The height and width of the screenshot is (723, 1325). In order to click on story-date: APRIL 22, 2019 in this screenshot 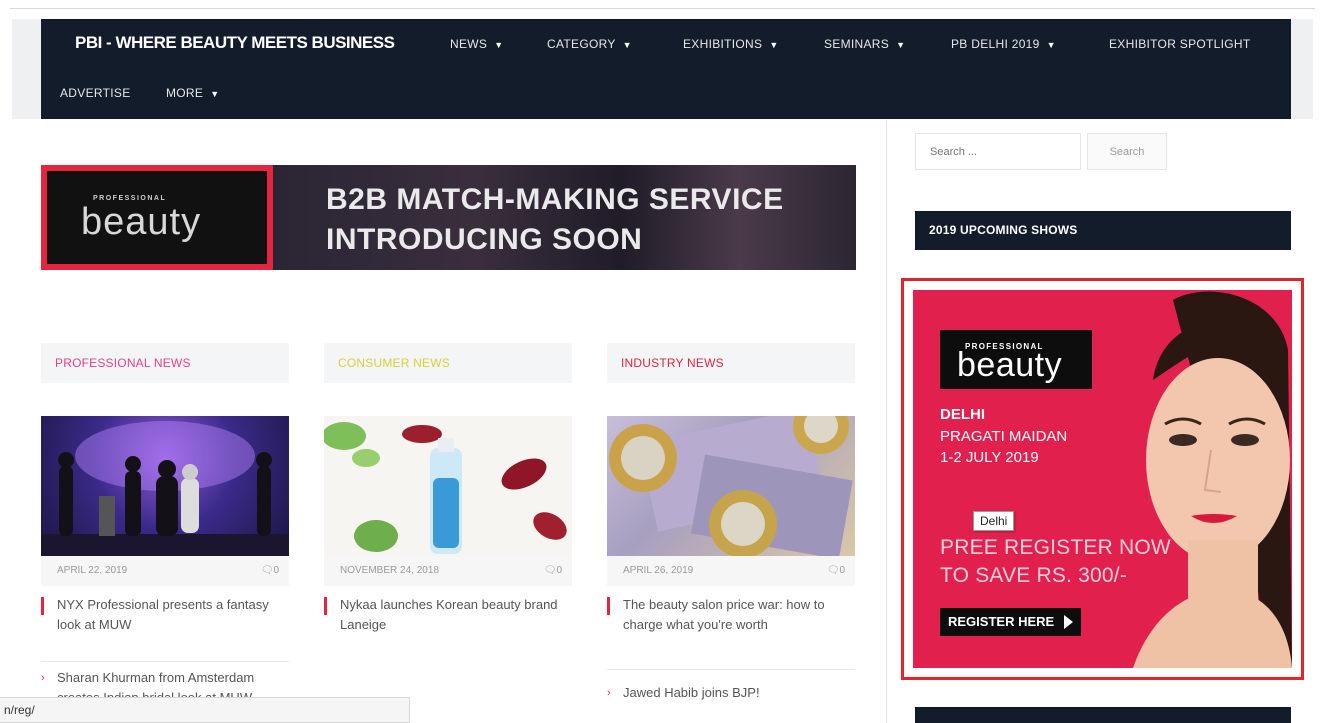, I will do `click(92, 570)`.